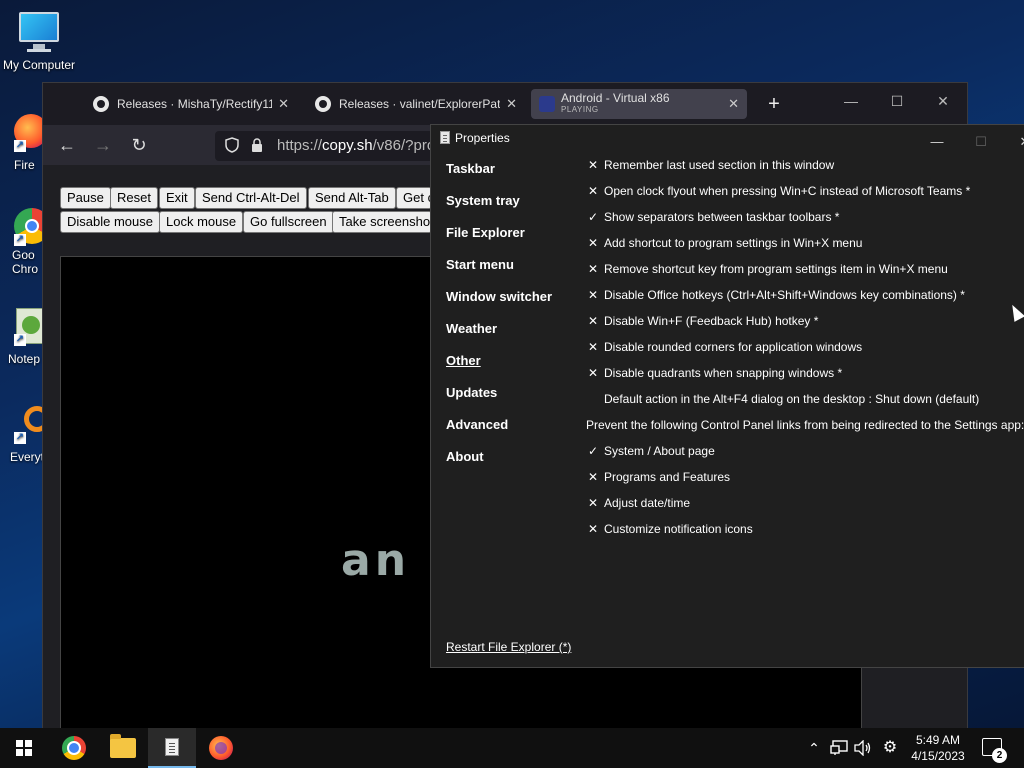 This screenshot has height=768, width=1024. What do you see at coordinates (516, 241) in the screenshot?
I see `nav-file-explorer: File Explorer` at bounding box center [516, 241].